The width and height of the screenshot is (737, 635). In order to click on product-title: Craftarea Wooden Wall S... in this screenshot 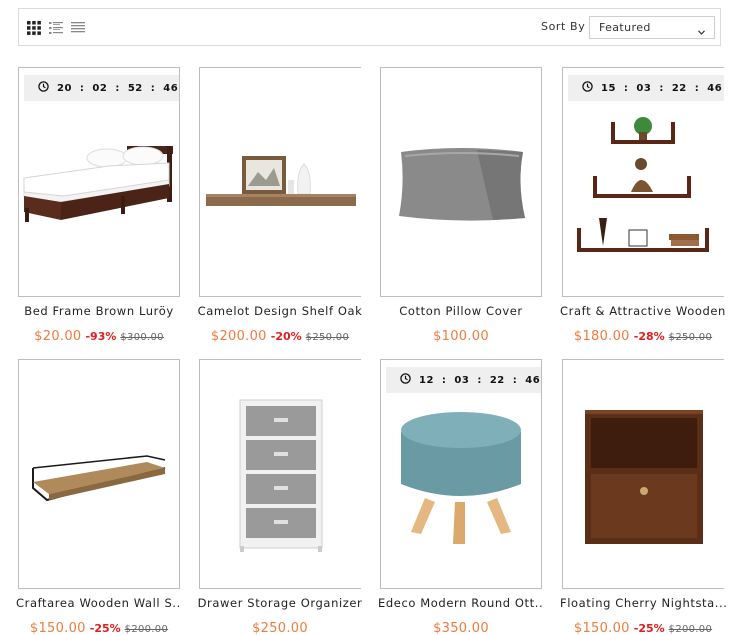, I will do `click(99, 603)`.